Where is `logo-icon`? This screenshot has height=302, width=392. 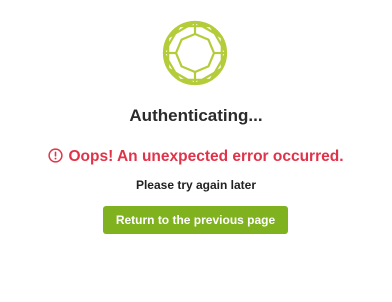 logo-icon is located at coordinates (195, 53).